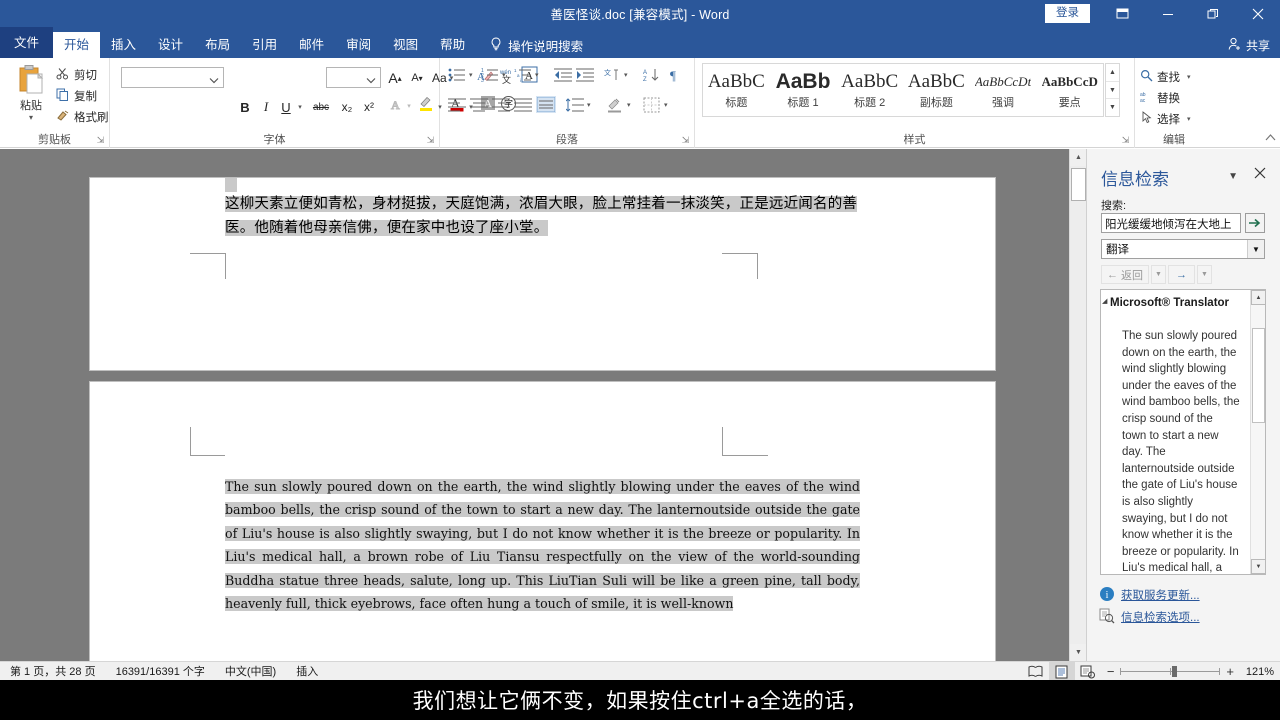  What do you see at coordinates (1167, 13) in the screenshot?
I see `minimize-icon` at bounding box center [1167, 13].